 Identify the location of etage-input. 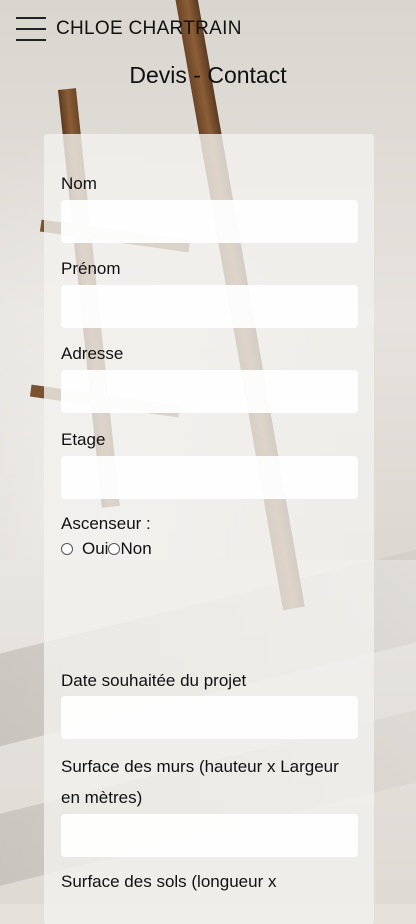
(209, 477).